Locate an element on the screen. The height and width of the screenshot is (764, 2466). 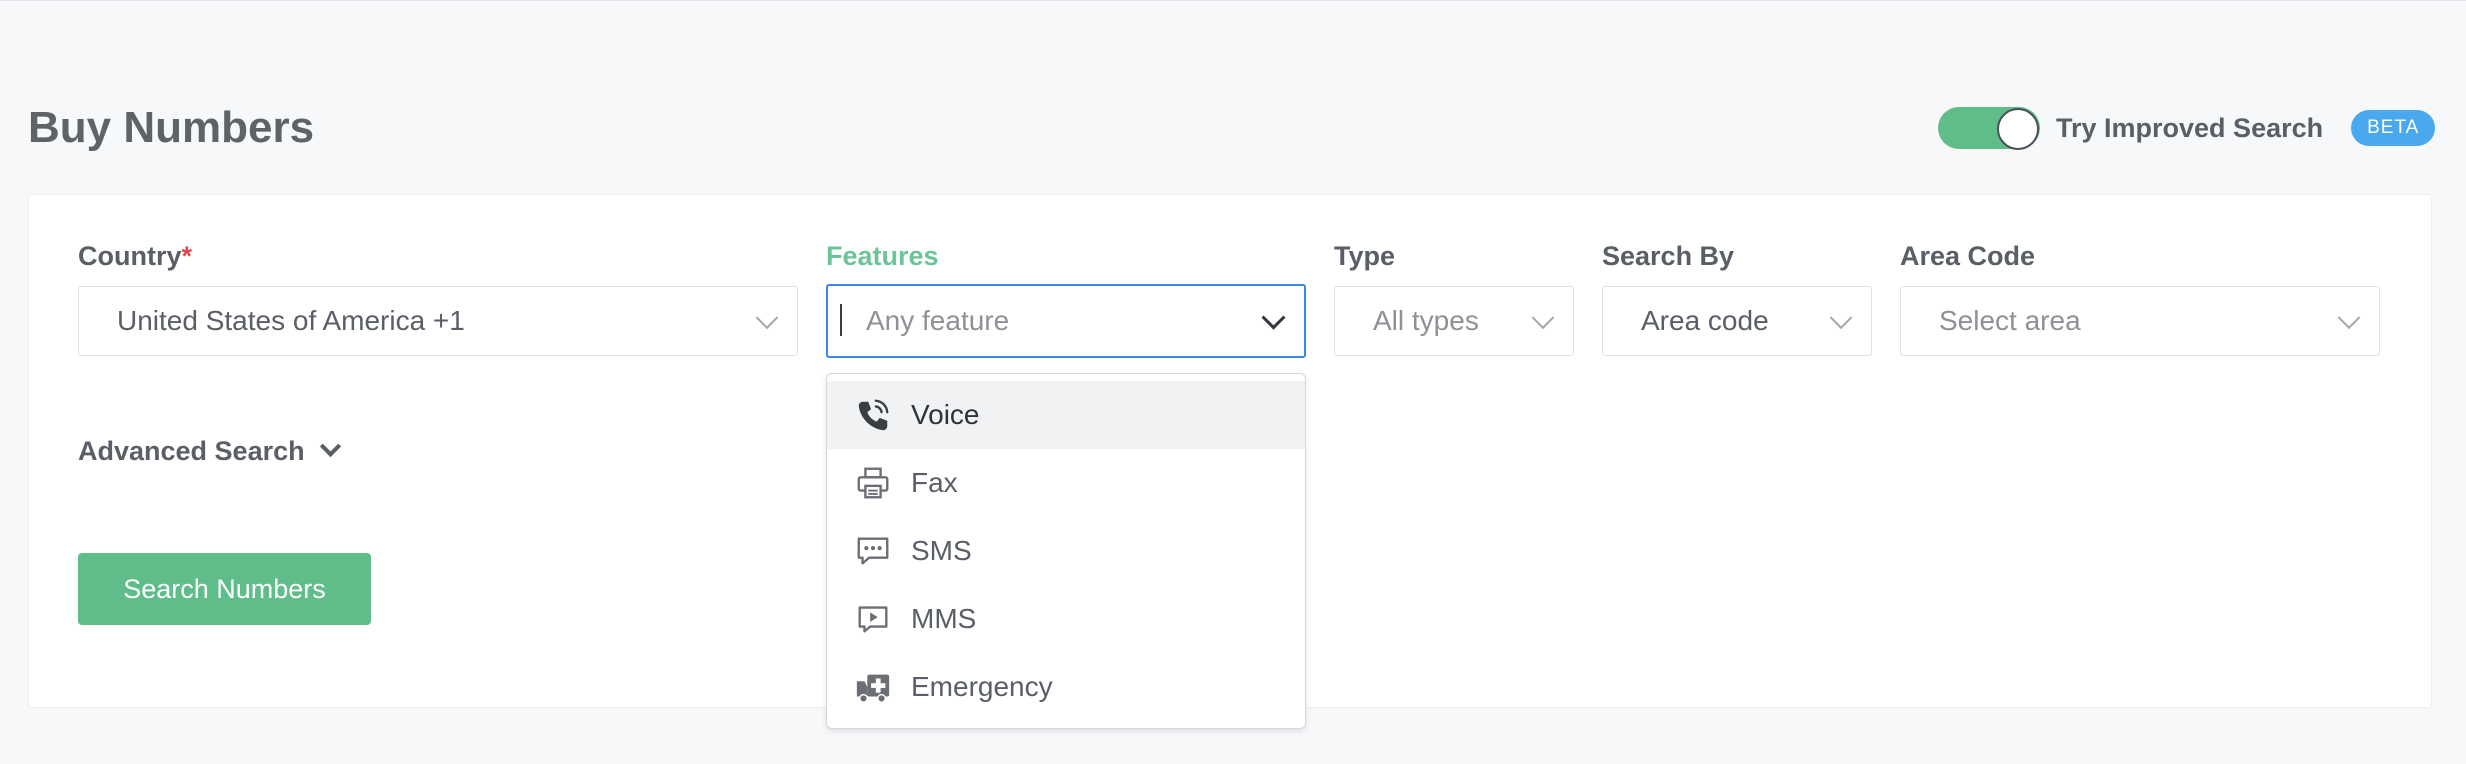
feature-option-sms: SMS is located at coordinates (1066, 551).